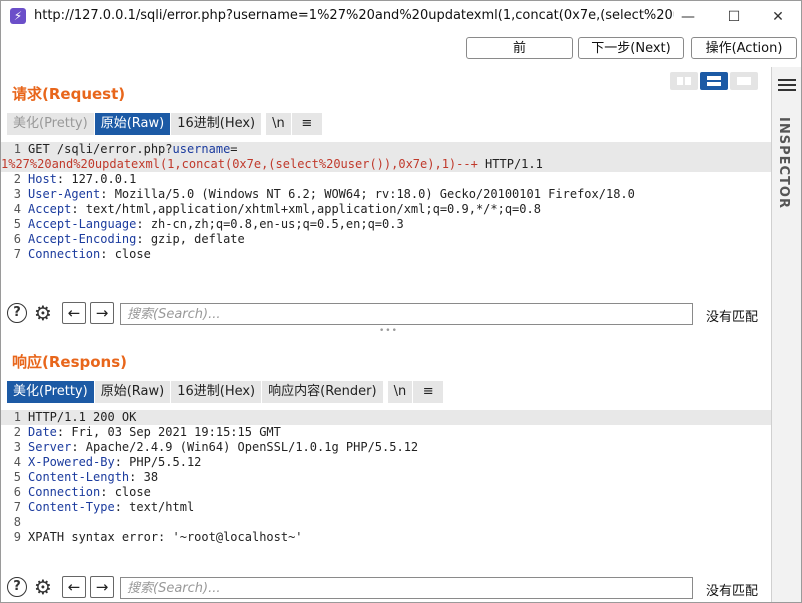 This screenshot has width=802, height=603. What do you see at coordinates (783, 163) in the screenshot?
I see `inspector-label: INSPECTOR` at bounding box center [783, 163].